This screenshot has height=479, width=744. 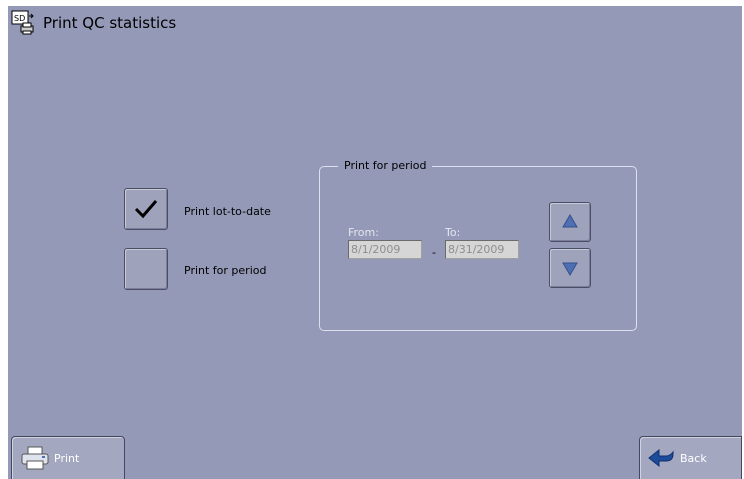 What do you see at coordinates (453, 232) in the screenshot?
I see `to-label: To:` at bounding box center [453, 232].